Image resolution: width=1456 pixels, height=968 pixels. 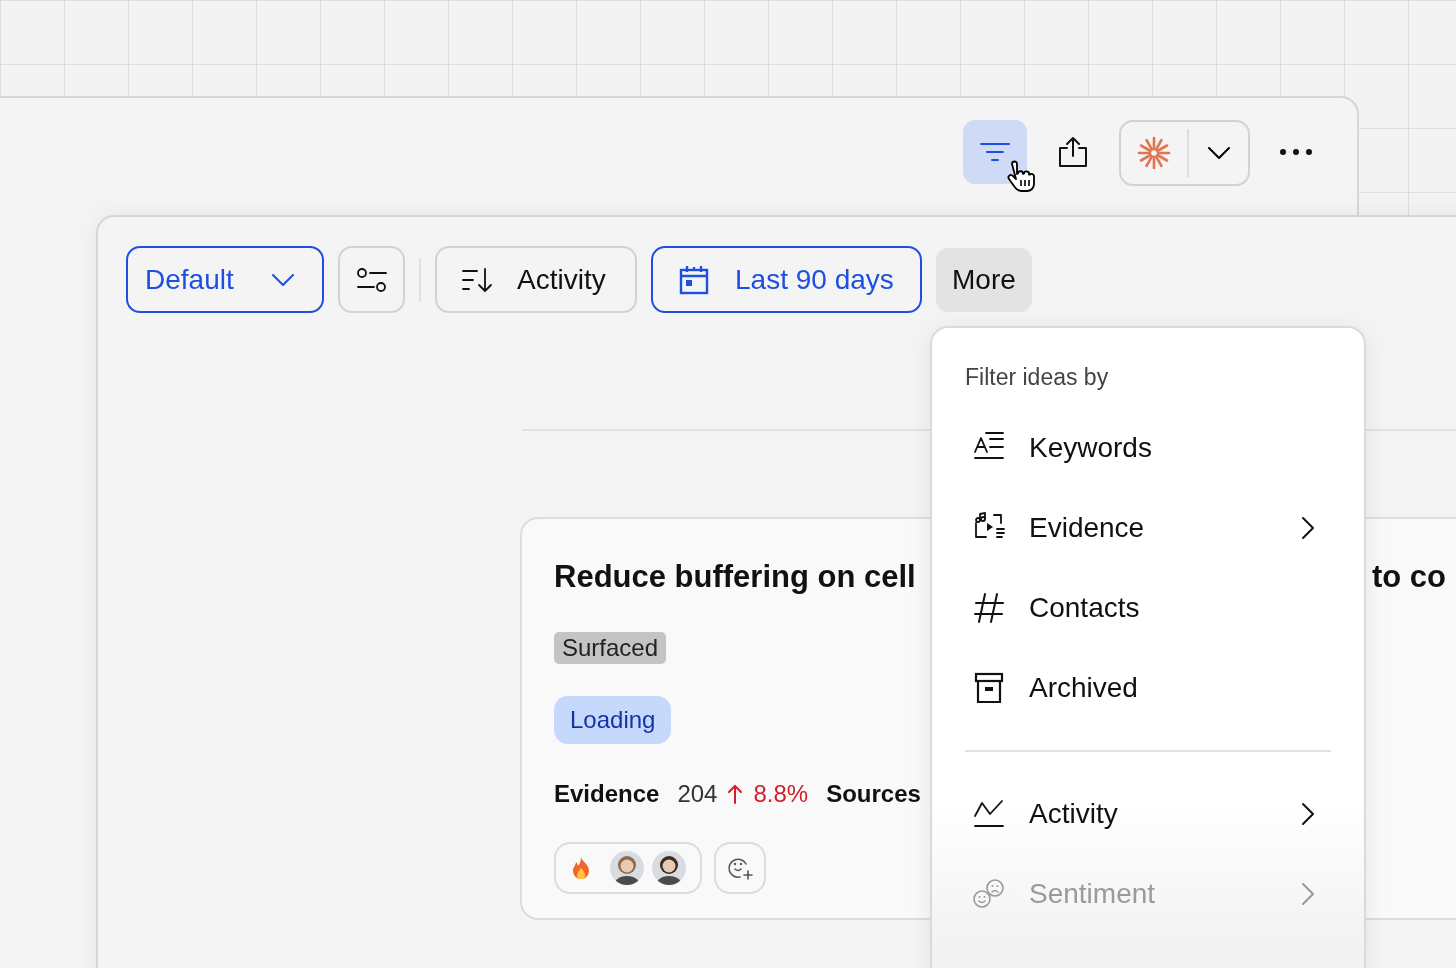 I want to click on sliders-icon, so click(x=371, y=279).